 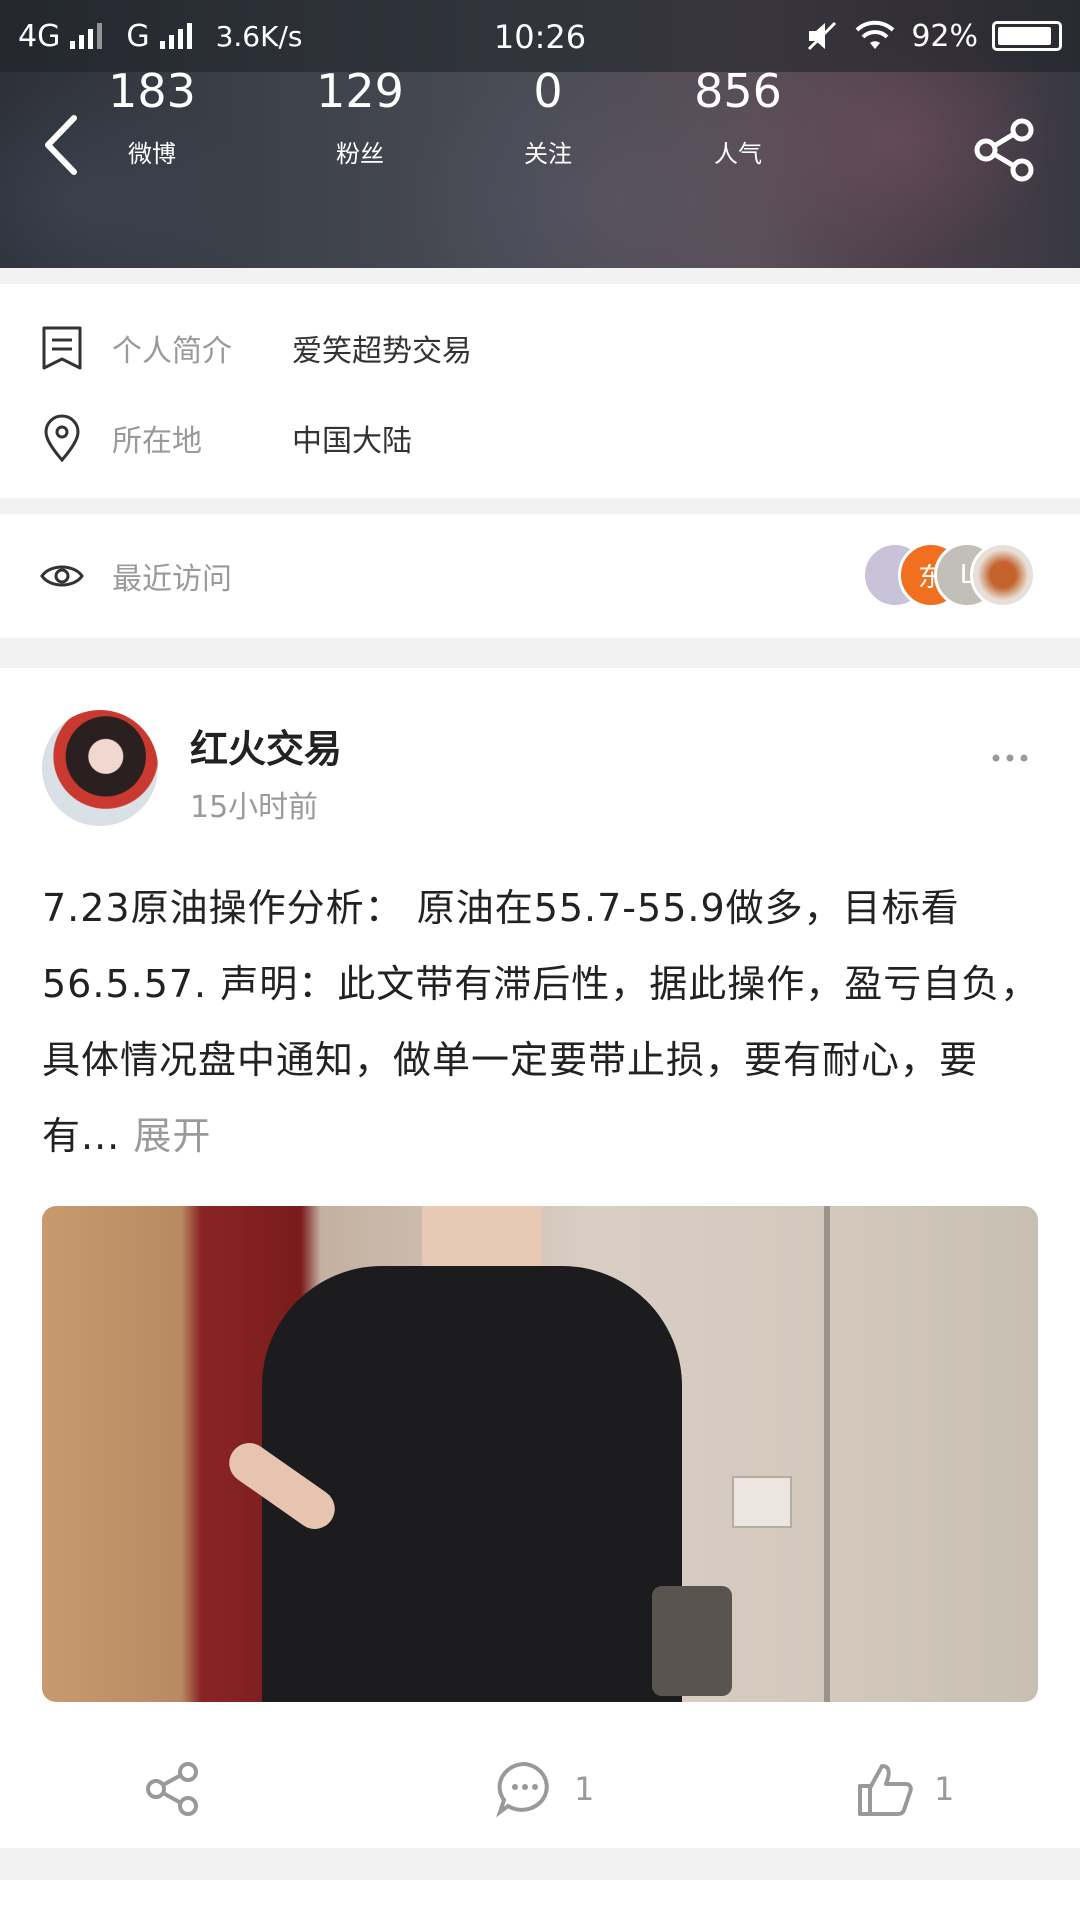 I want to click on post-author-avatar, so click(x=100, y=768).